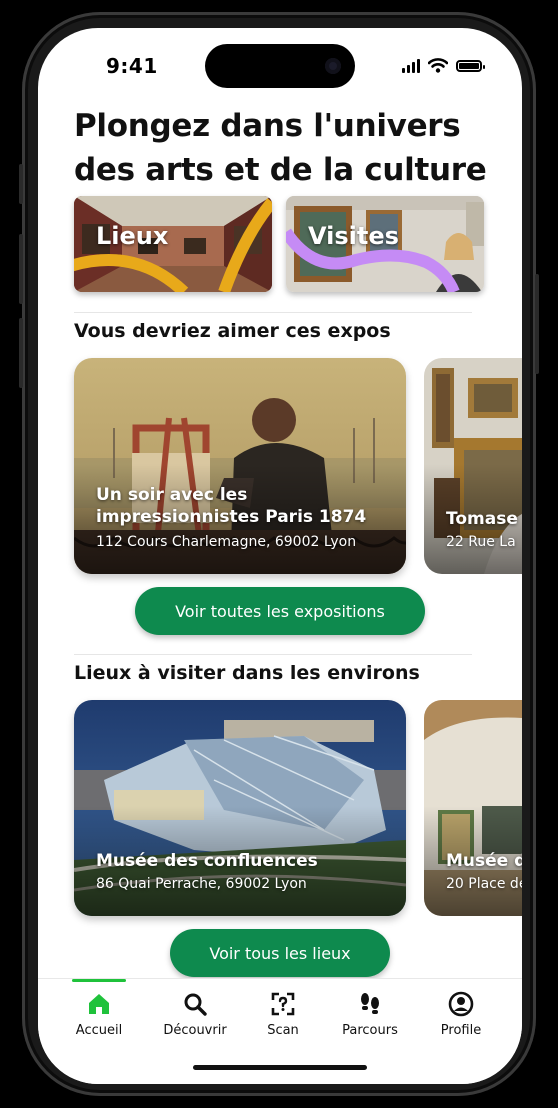 The image size is (558, 1108). Describe the element at coordinates (195, 1030) in the screenshot. I see `tab-label-decouvrir: Découvrir` at that location.